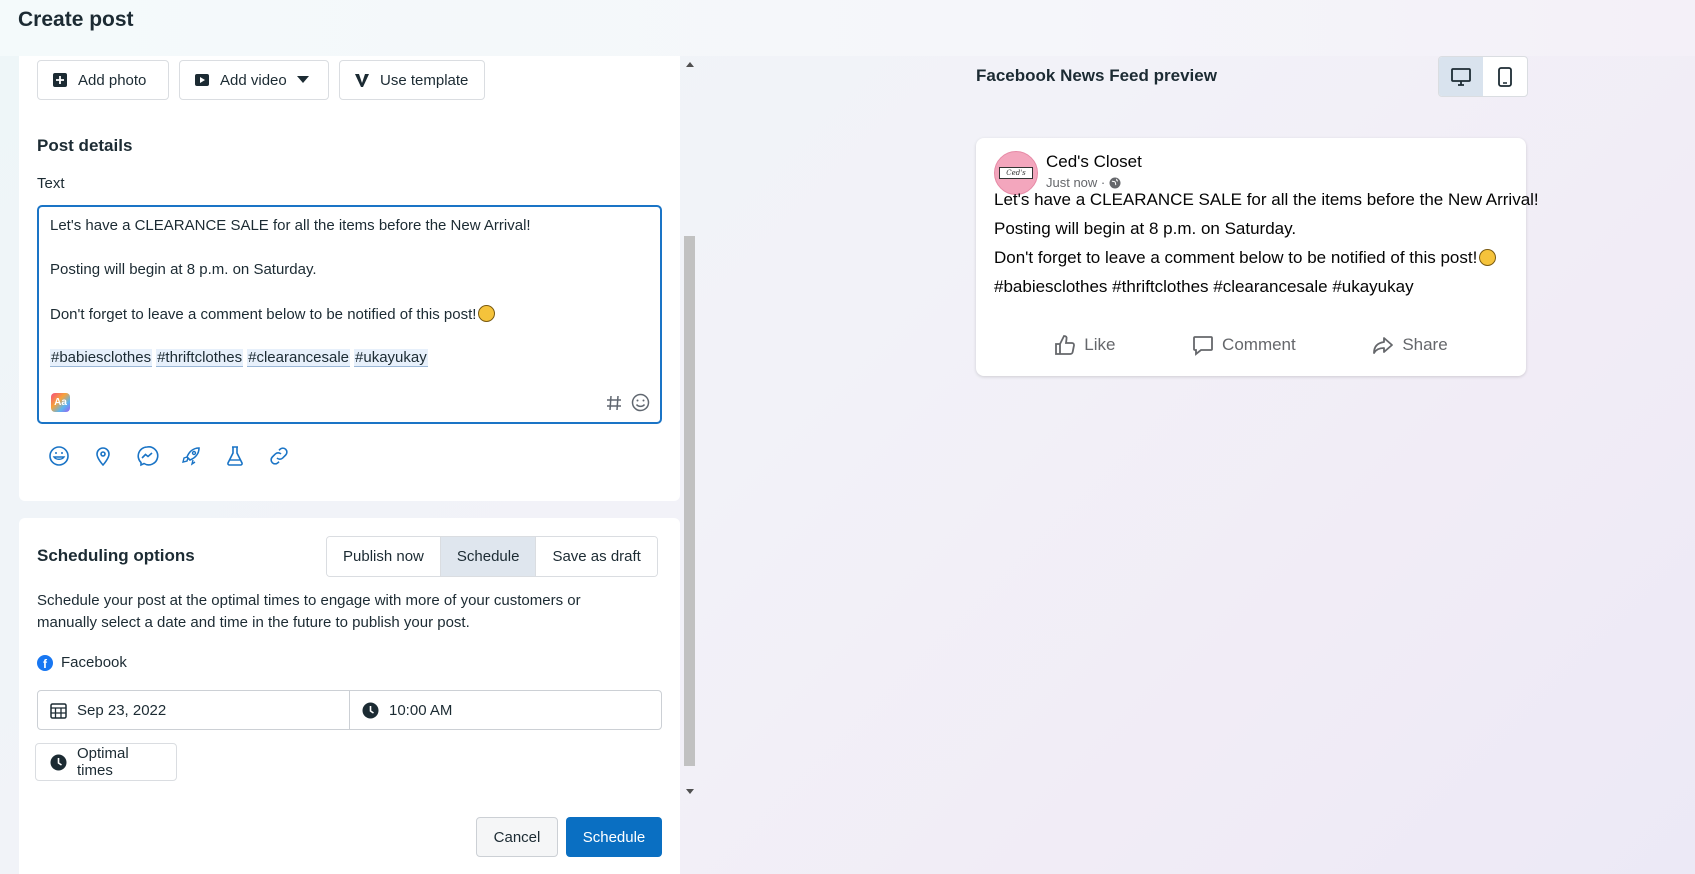 This screenshot has width=1695, height=874. I want to click on platform-name: Facebook, so click(94, 662).